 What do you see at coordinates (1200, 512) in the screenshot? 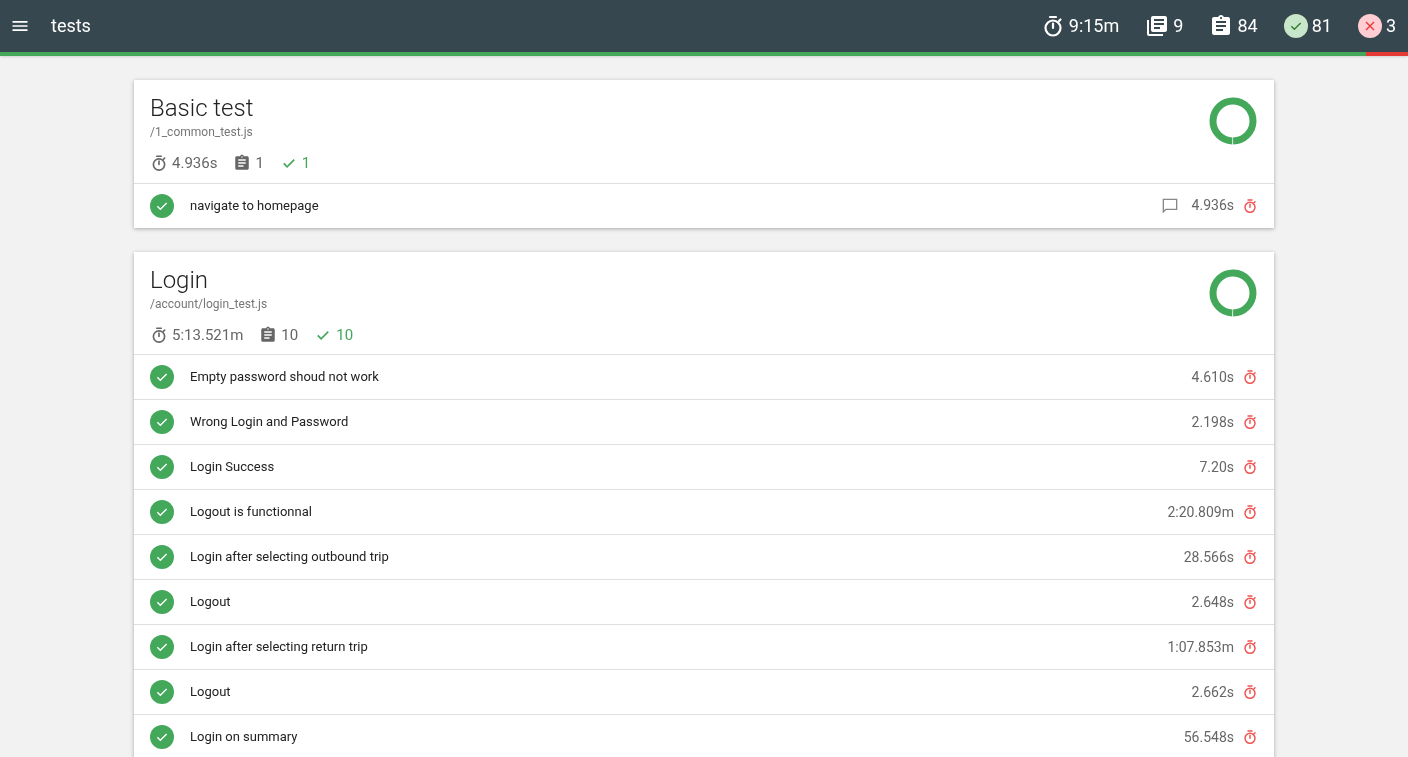
I see `test-duration: 2:20.809m` at bounding box center [1200, 512].